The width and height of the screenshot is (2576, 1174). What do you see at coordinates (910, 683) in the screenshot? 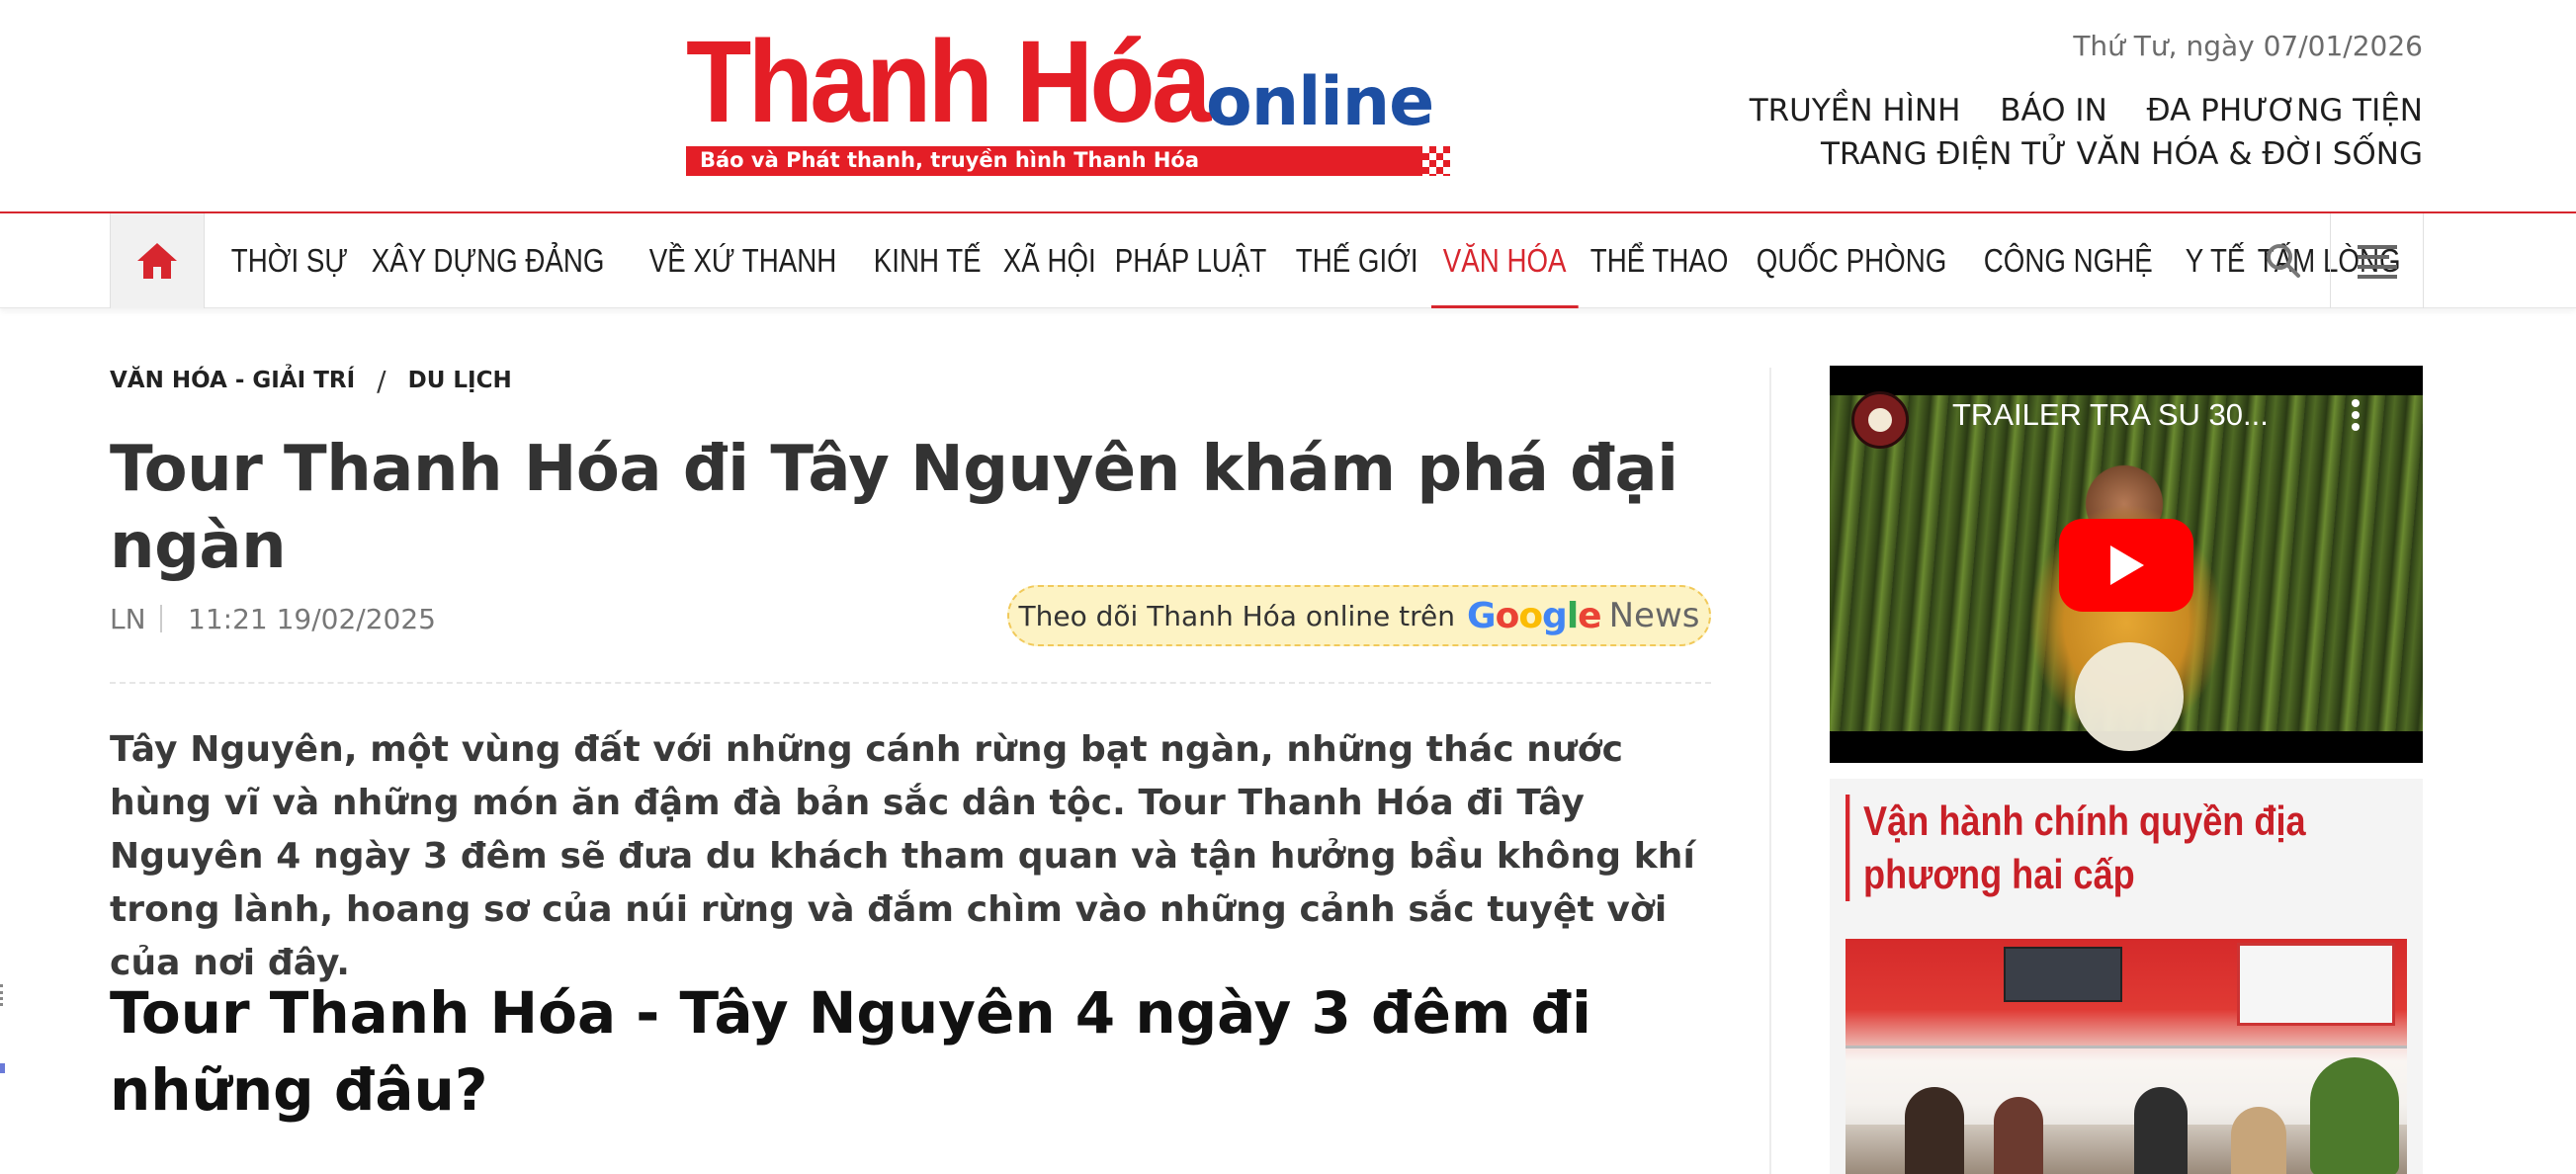
I see `meta-divider` at bounding box center [910, 683].